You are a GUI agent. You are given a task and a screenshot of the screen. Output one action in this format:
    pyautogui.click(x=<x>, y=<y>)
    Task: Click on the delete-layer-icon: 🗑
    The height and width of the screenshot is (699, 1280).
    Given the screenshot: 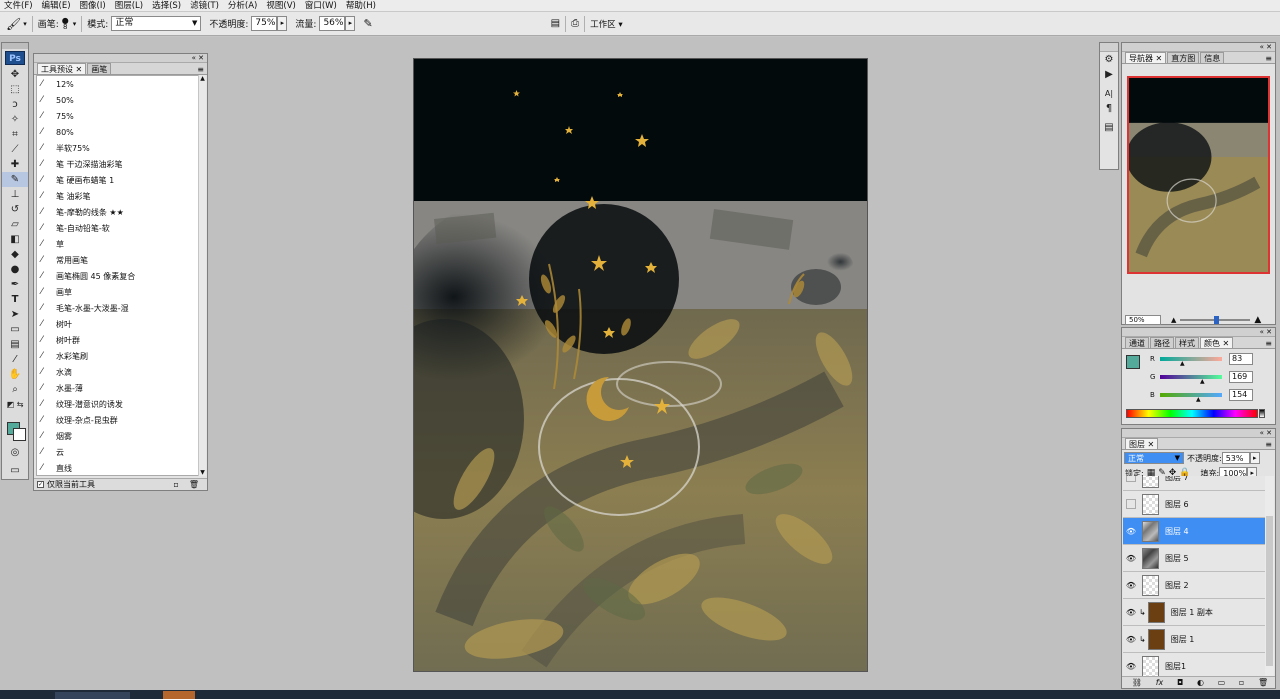 What is the action you would take?
    pyautogui.click(x=1263, y=682)
    